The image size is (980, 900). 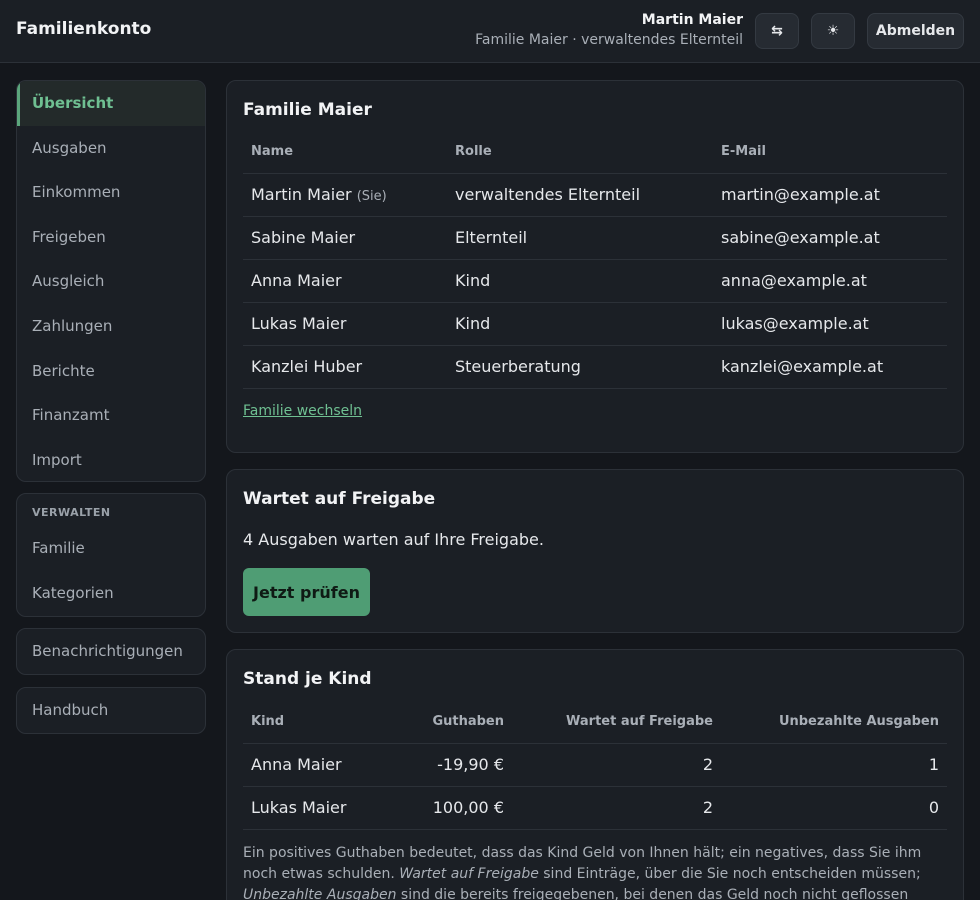 I want to click on member-role: Steuerberatung, so click(x=580, y=367).